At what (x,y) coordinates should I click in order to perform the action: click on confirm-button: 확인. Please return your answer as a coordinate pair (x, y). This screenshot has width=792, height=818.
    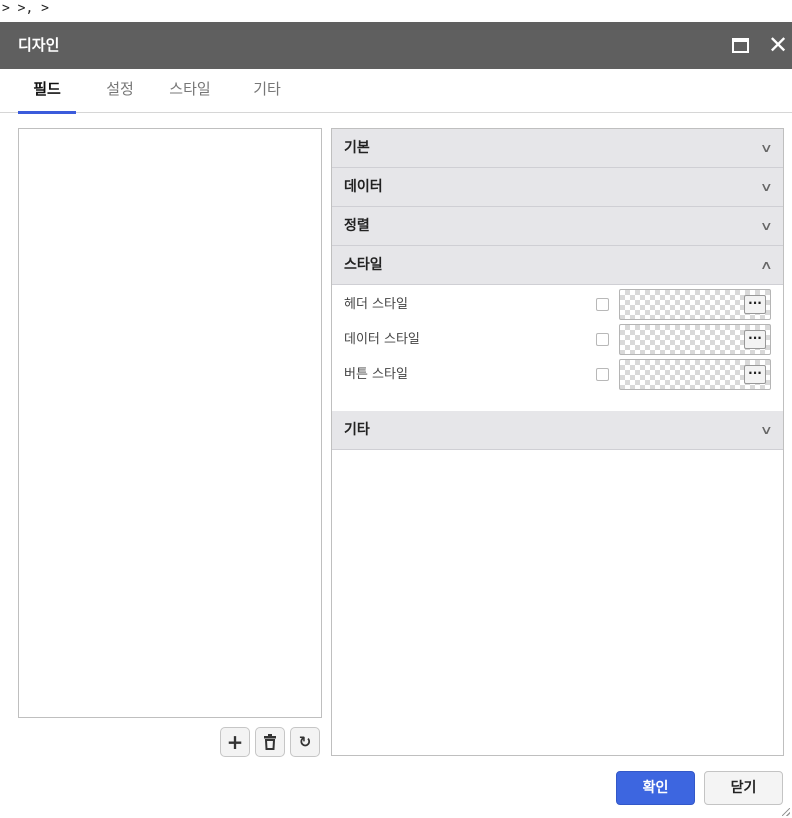
    Looking at the image, I should click on (655, 788).